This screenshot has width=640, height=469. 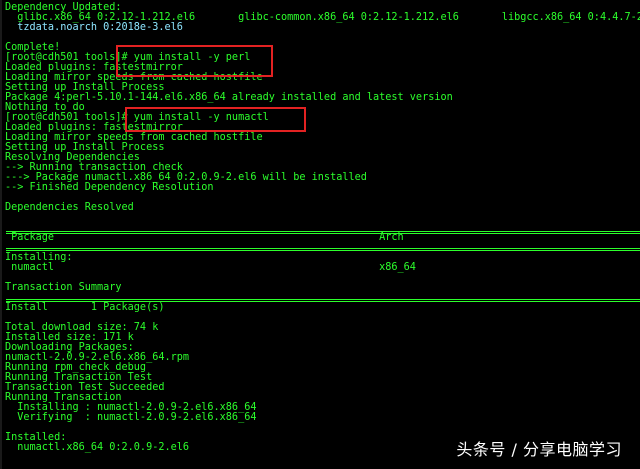 I want to click on terminal-line: --> Finished Dependency Resolution, so click(x=109, y=187).